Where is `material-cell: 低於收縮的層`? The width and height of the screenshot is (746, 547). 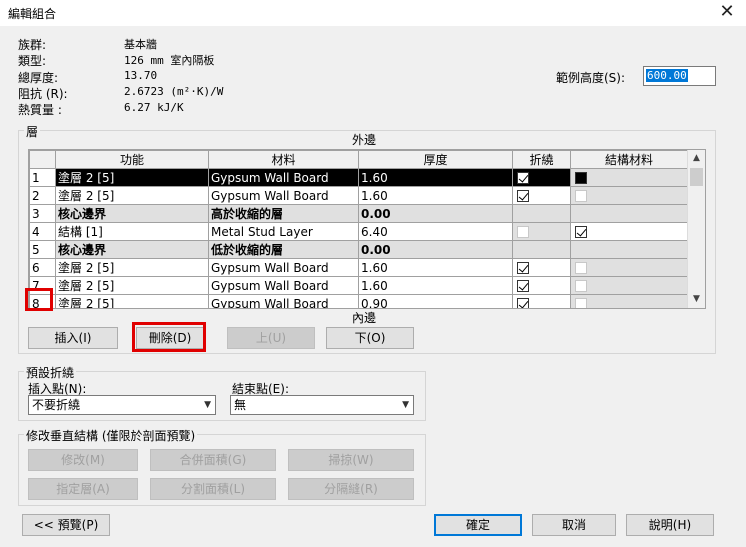
material-cell: 低於收縮的層 is located at coordinates (283, 249).